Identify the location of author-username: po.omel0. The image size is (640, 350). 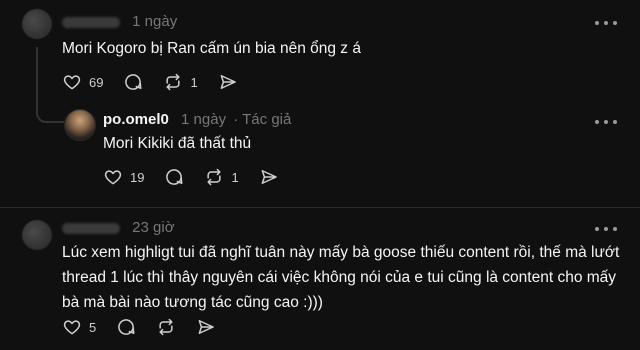
(136, 119).